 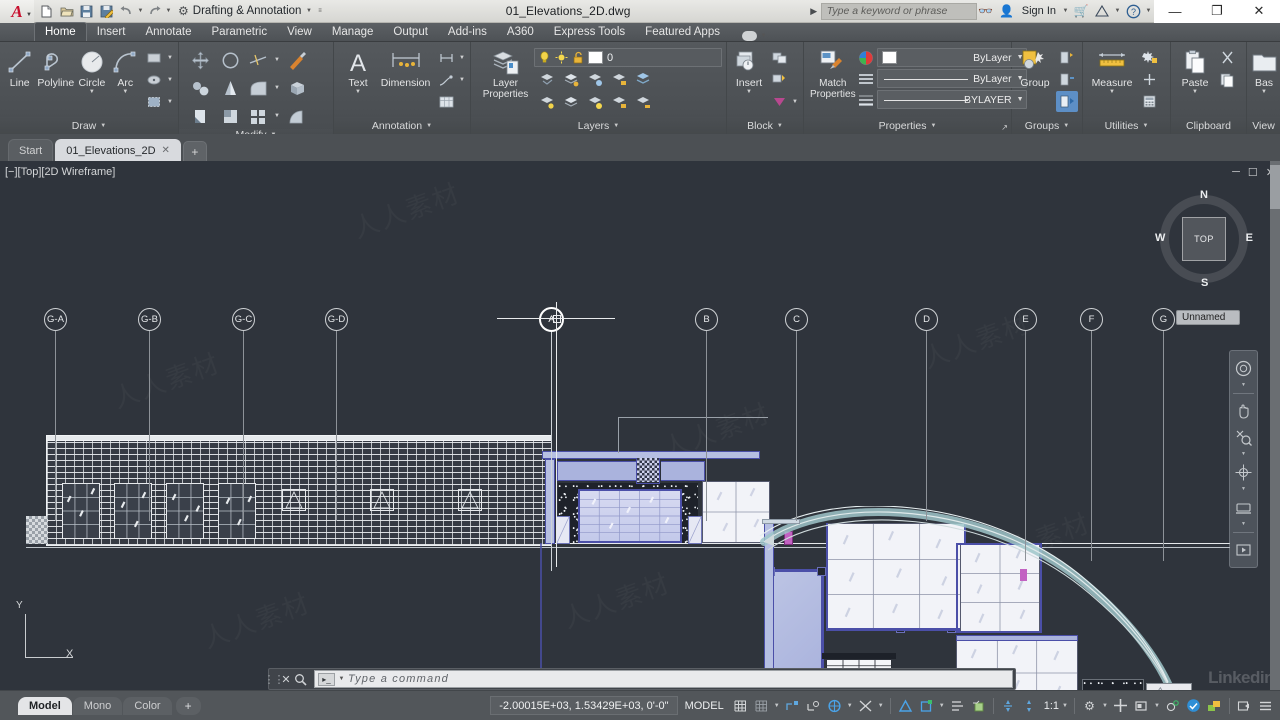 What do you see at coordinates (1275, 425) in the screenshot?
I see `vertical-scrollbar` at bounding box center [1275, 425].